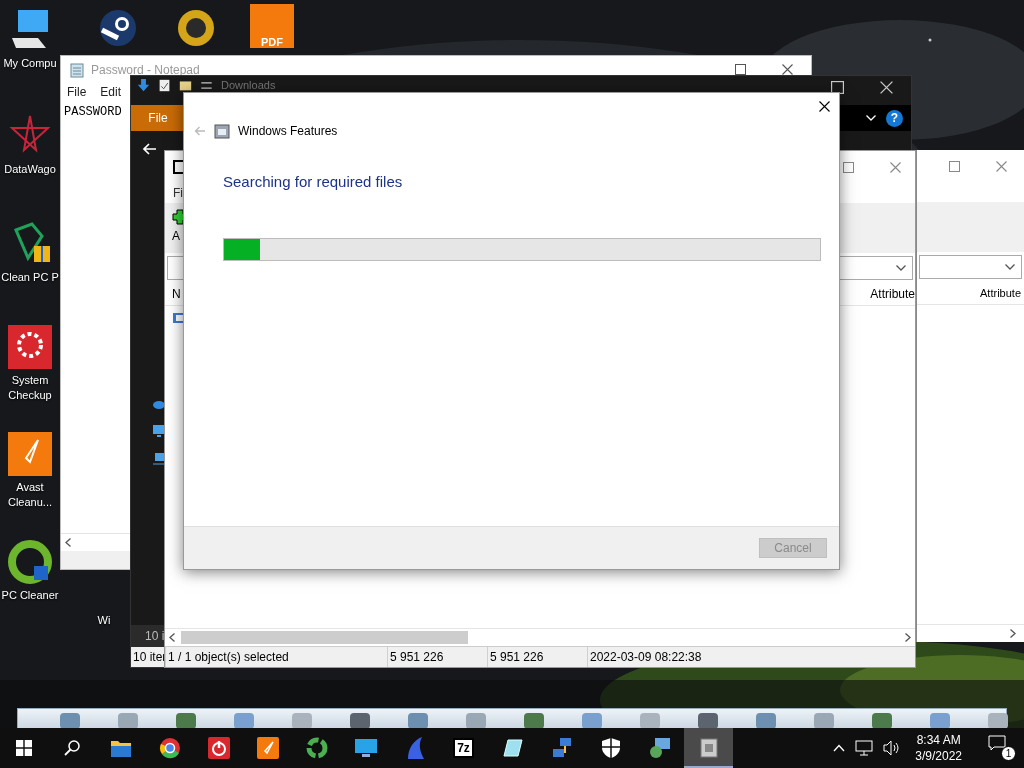 This screenshot has width=1024, height=768. Describe the element at coordinates (894, 118) in the screenshot. I see `help-icon: ?` at that location.